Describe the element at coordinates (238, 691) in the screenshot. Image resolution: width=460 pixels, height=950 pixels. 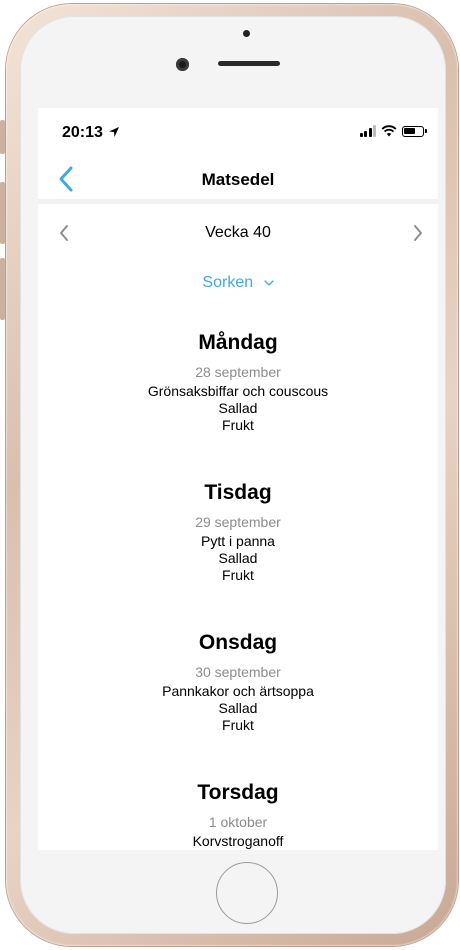
I see `dish: Pannkakor och ärtsoppa` at that location.